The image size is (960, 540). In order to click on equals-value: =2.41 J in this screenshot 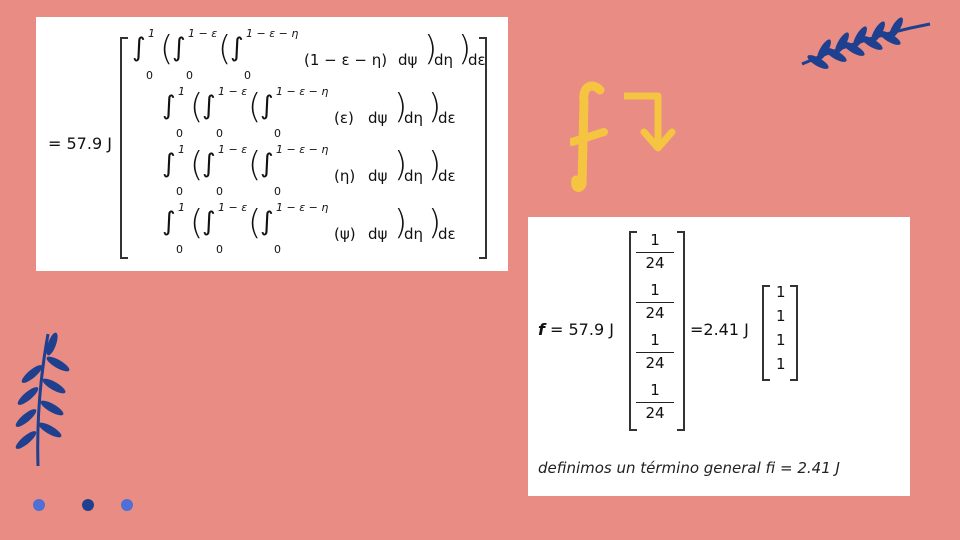, I will do `click(719, 329)`.